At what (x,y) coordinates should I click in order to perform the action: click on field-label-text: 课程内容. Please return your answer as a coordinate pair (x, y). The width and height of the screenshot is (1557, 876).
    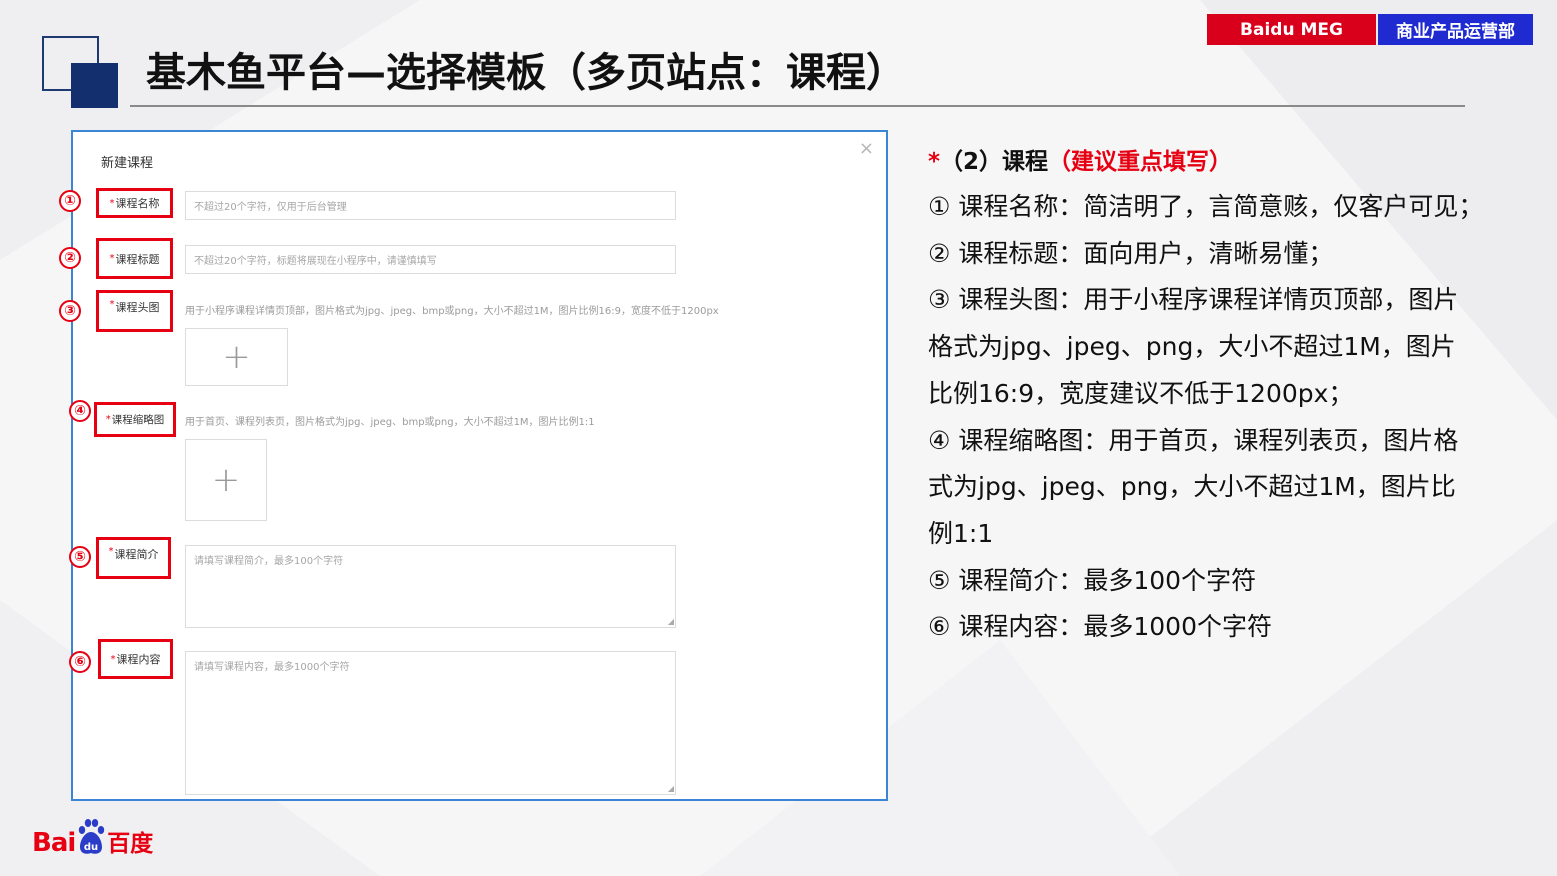
    Looking at the image, I should click on (138, 659).